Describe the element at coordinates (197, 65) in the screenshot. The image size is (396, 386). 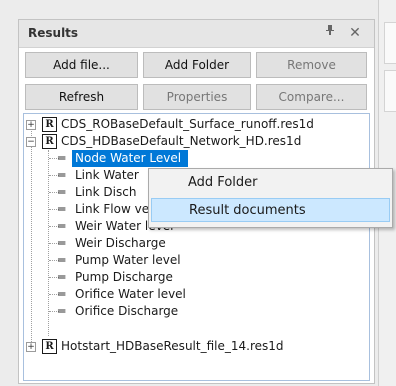
I see `add-folder-button: Add Folder` at that location.